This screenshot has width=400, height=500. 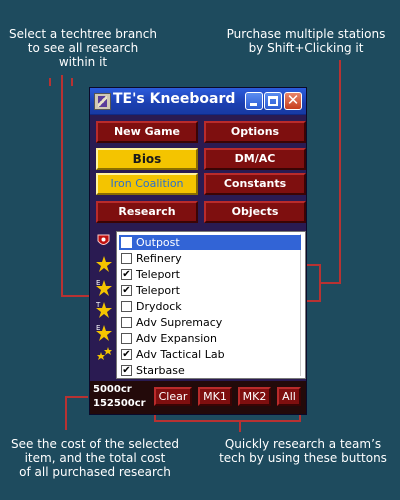 What do you see at coordinates (255, 212) in the screenshot?
I see `objects-button: Objects` at bounding box center [255, 212].